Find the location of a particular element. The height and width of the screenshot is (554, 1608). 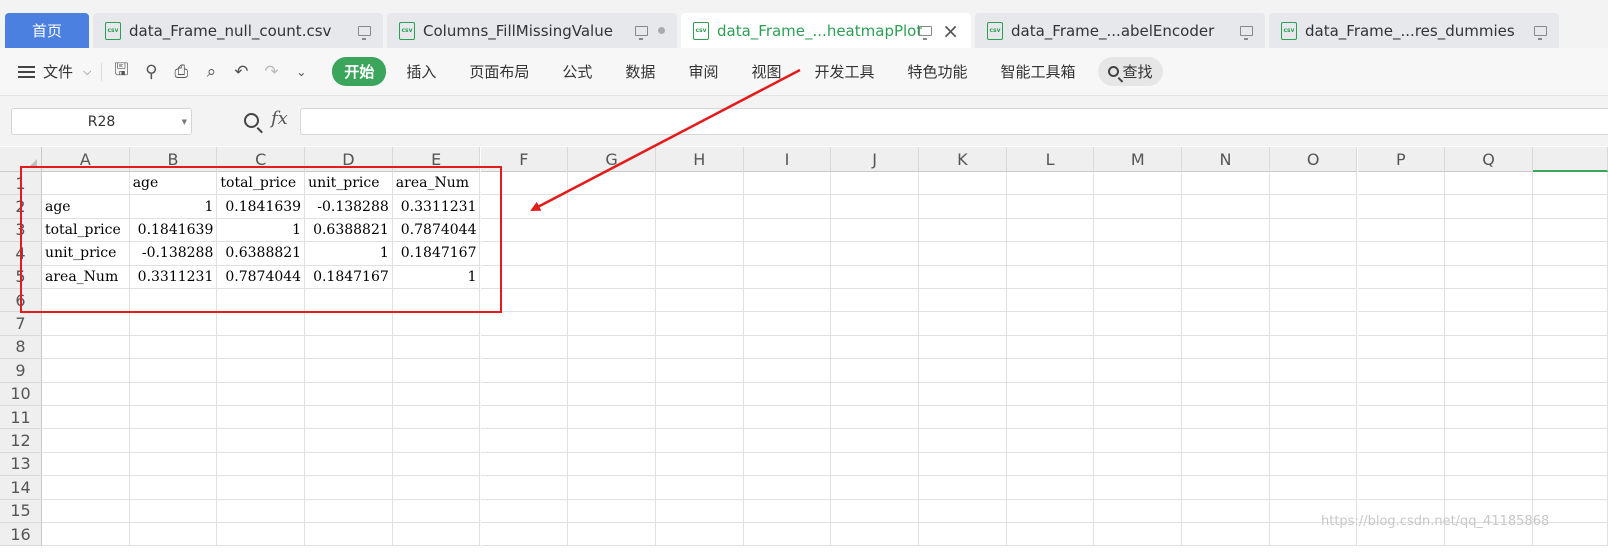

ribbon-tab-data: 数据 is located at coordinates (640, 71).